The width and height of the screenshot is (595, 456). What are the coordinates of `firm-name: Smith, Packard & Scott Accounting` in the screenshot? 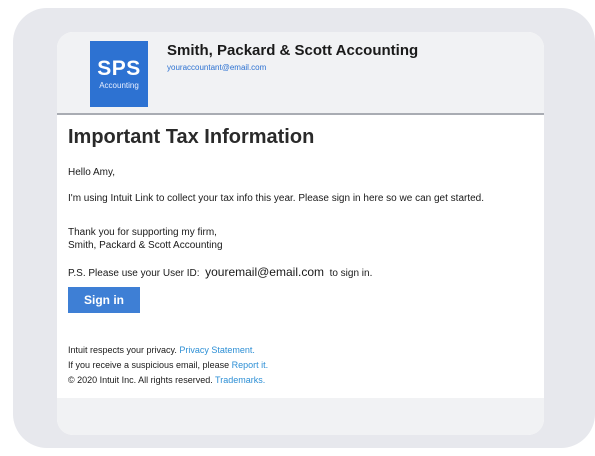 It's located at (293, 50).